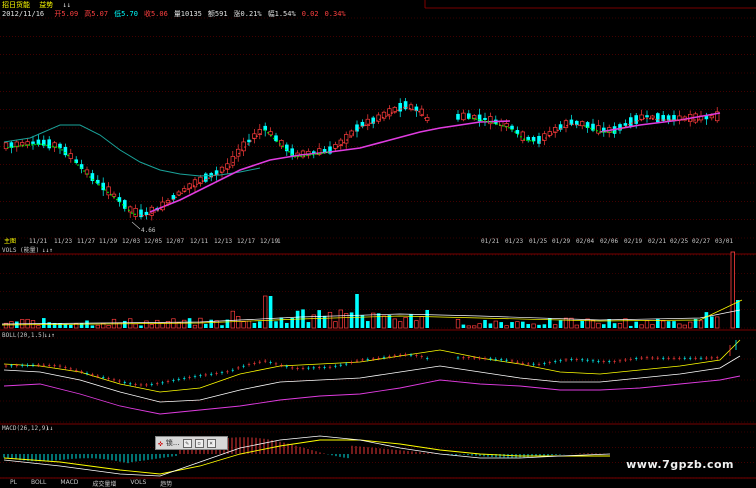 This screenshot has height=488, width=756. I want to click on date-label-right: 02/06, so click(609, 241).